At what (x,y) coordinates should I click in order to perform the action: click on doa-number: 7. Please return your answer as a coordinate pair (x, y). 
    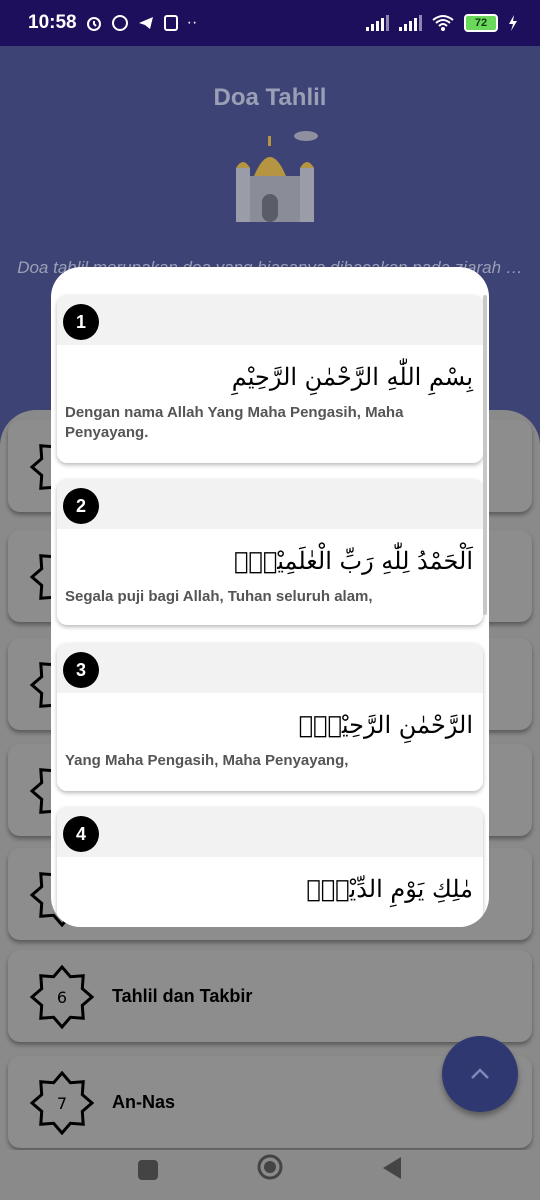
    Looking at the image, I should click on (62, 1103).